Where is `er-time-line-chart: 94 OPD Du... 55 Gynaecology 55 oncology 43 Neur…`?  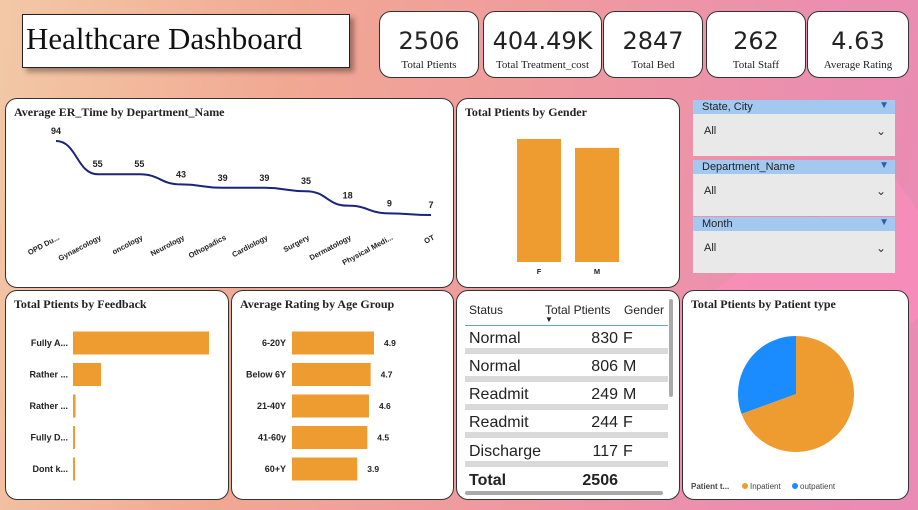
er-time-line-chart: 94 OPD Du... 55 Gynaecology 55 oncology 43 Neur… is located at coordinates (231, 196).